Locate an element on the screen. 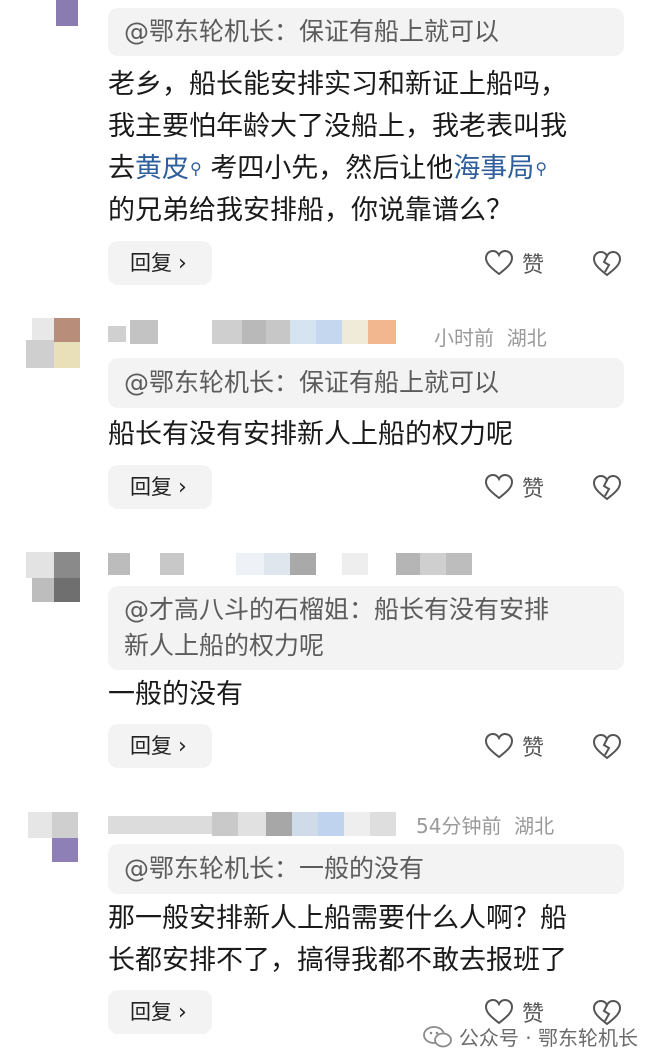  search-link-huangpi: 黄皮⚲ is located at coordinates (168, 168).